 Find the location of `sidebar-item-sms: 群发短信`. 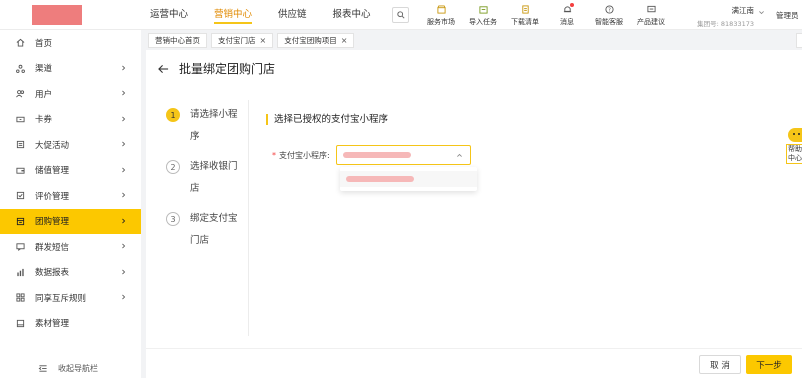

sidebar-item-sms: 群发短信 is located at coordinates (70, 247).